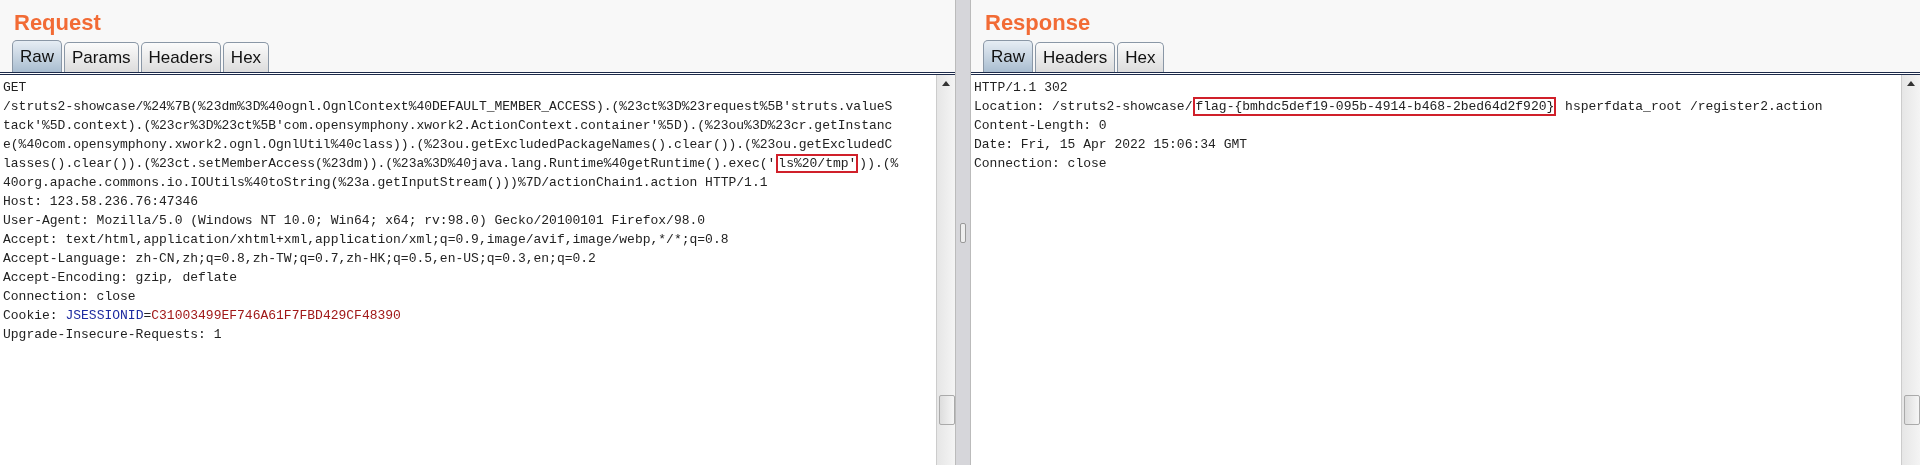 The width and height of the screenshot is (1920, 465). Describe the element at coordinates (121, 278) in the screenshot. I see `message-line: Accept-Encoding: gzip, deflate` at that location.